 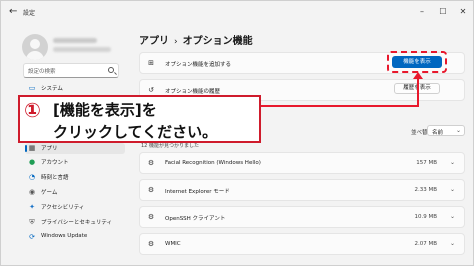 What do you see at coordinates (63, 208) in the screenshot?
I see `sidebar-item-label: アクセシビリティ` at bounding box center [63, 208].